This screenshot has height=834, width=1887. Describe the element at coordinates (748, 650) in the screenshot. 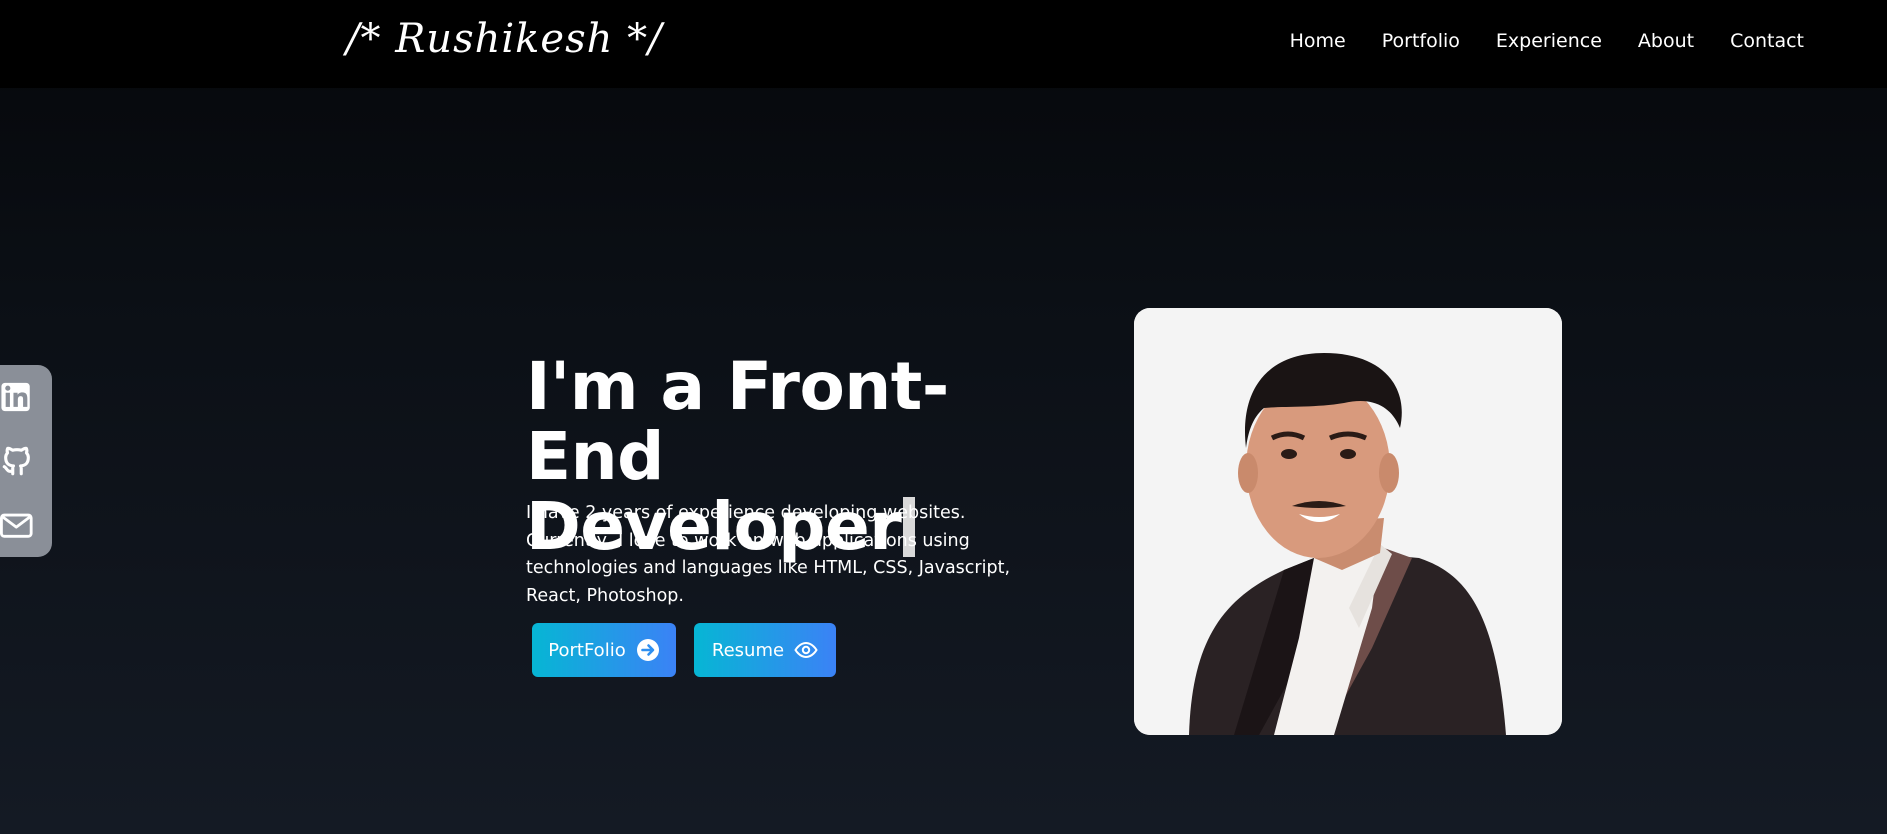

I see `resume-button-label: Resume` at that location.